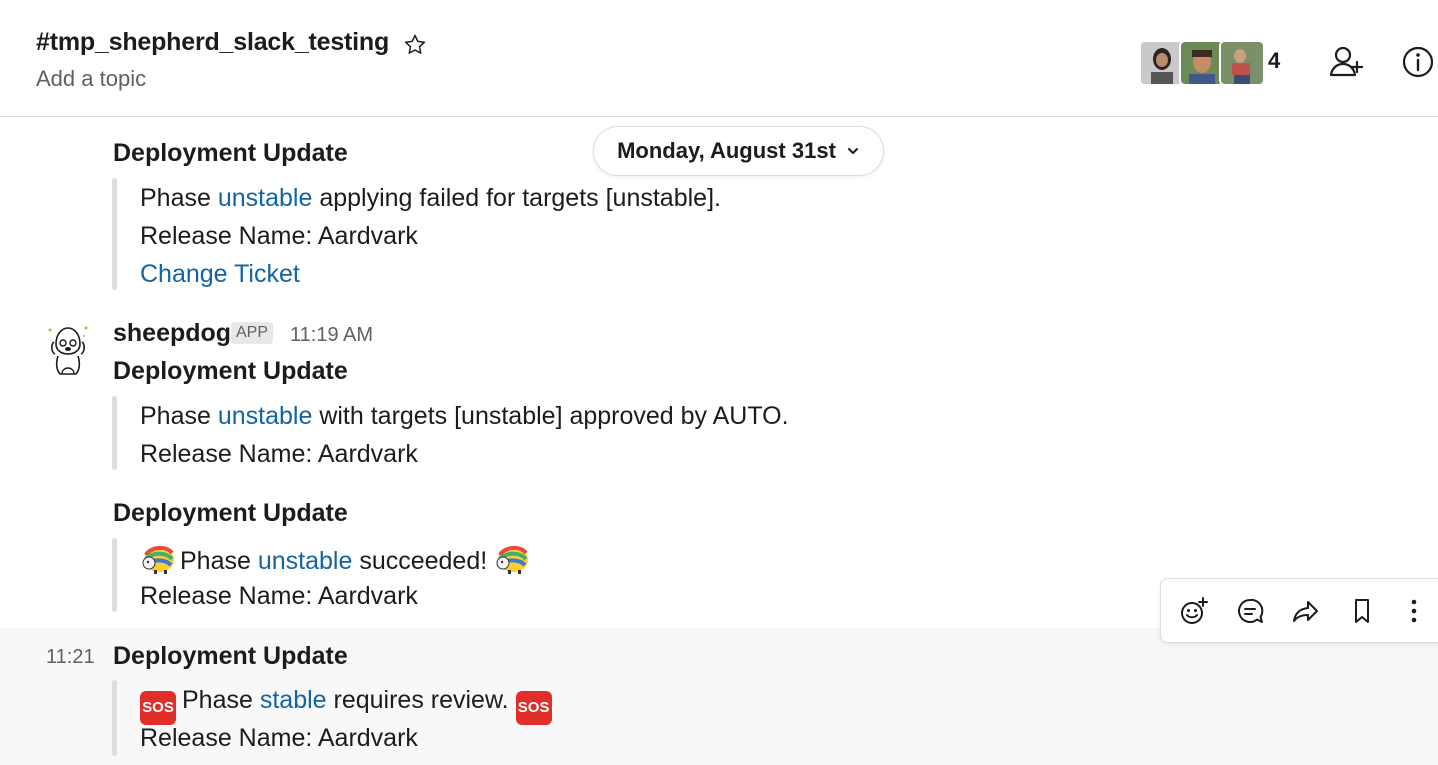  I want to click on app-badge: APP, so click(252, 333).